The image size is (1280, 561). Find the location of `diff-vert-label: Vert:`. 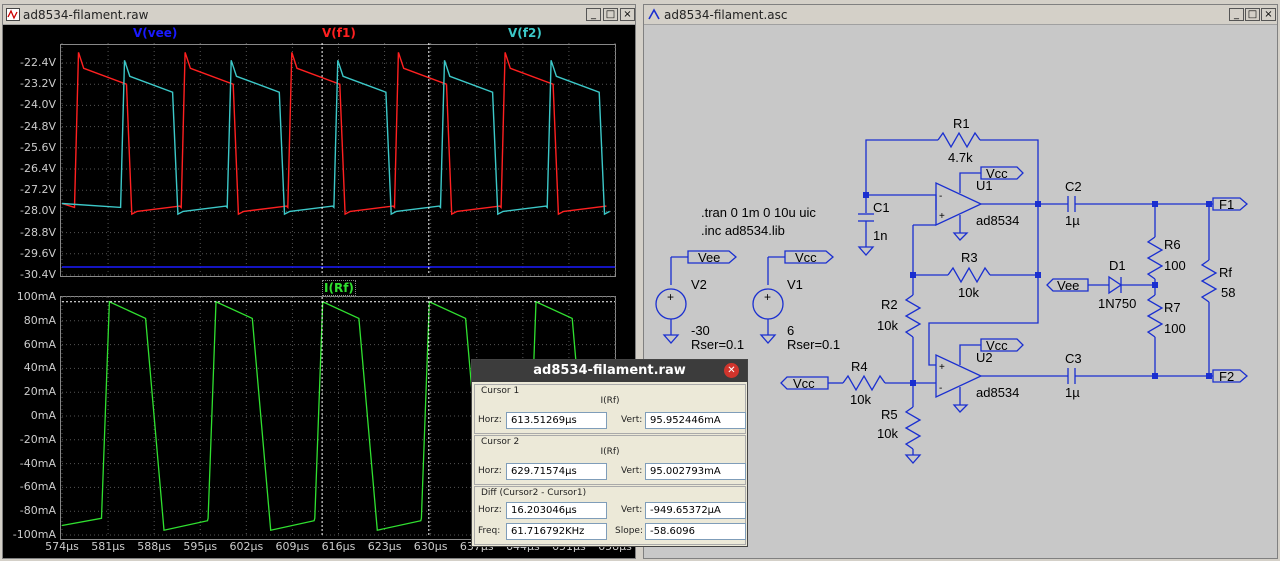

diff-vert-label: Vert: is located at coordinates (632, 510).